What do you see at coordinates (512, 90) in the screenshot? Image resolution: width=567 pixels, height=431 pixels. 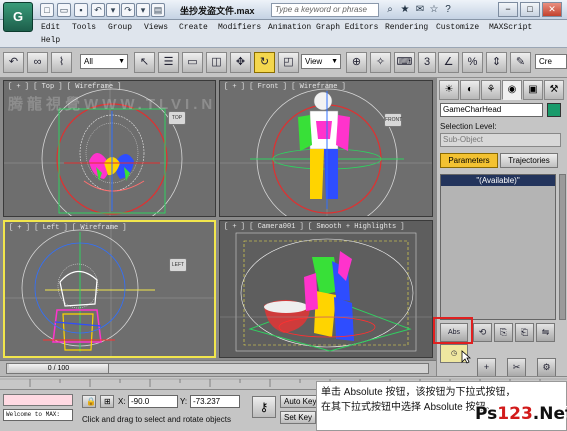 I see `motion-tab-icon: ◉` at bounding box center [512, 90].